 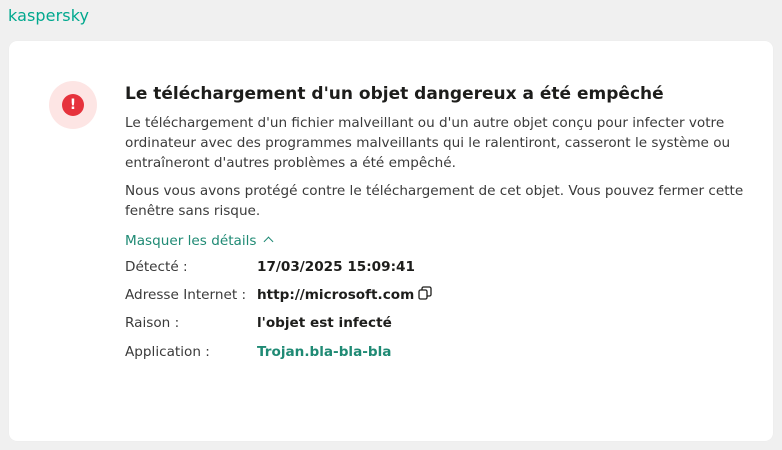 I want to click on hide-details-toggle: Masquer les détails, so click(x=199, y=241).